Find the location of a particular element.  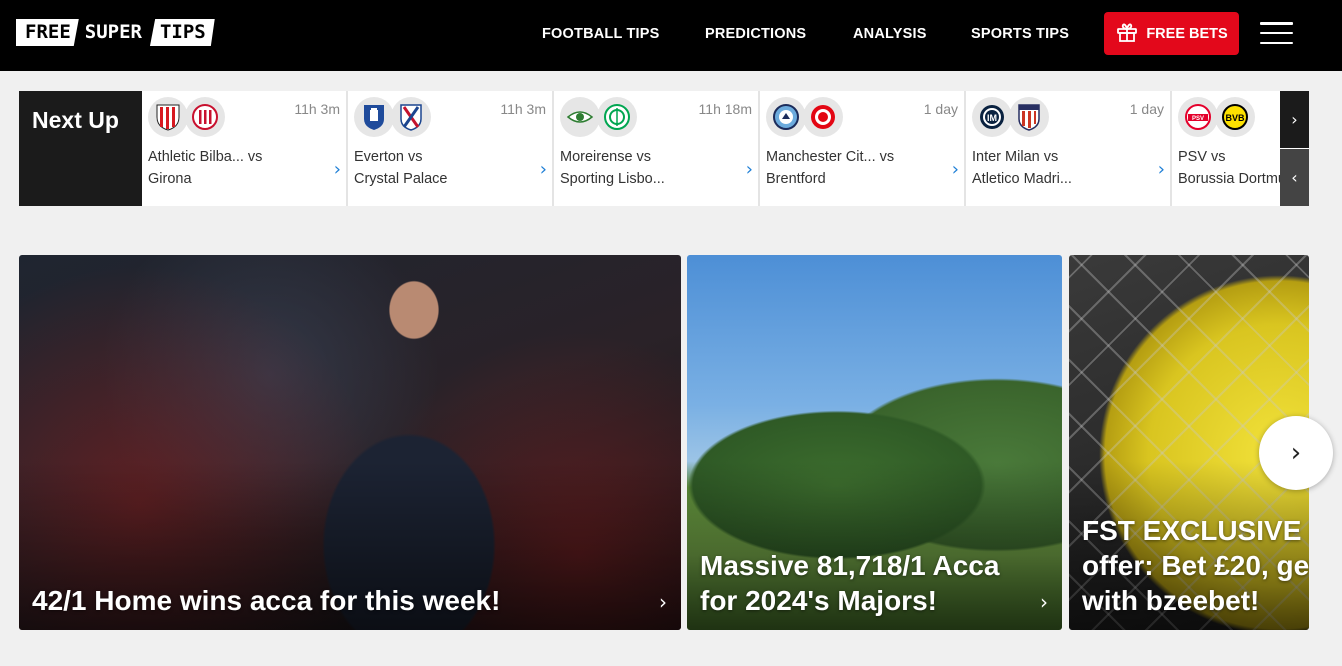

crystal-palace-crest-icon is located at coordinates (411, 117).